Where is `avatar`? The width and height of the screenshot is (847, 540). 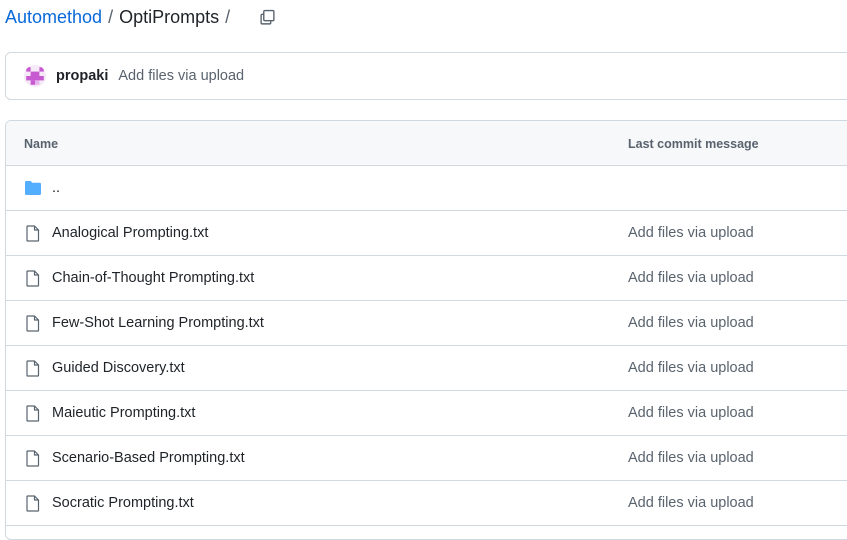 avatar is located at coordinates (35, 76).